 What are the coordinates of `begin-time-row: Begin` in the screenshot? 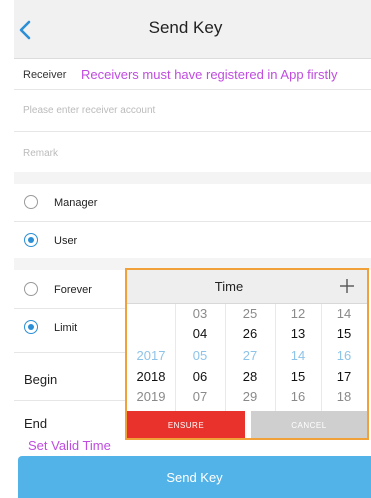 It's located at (40, 379).